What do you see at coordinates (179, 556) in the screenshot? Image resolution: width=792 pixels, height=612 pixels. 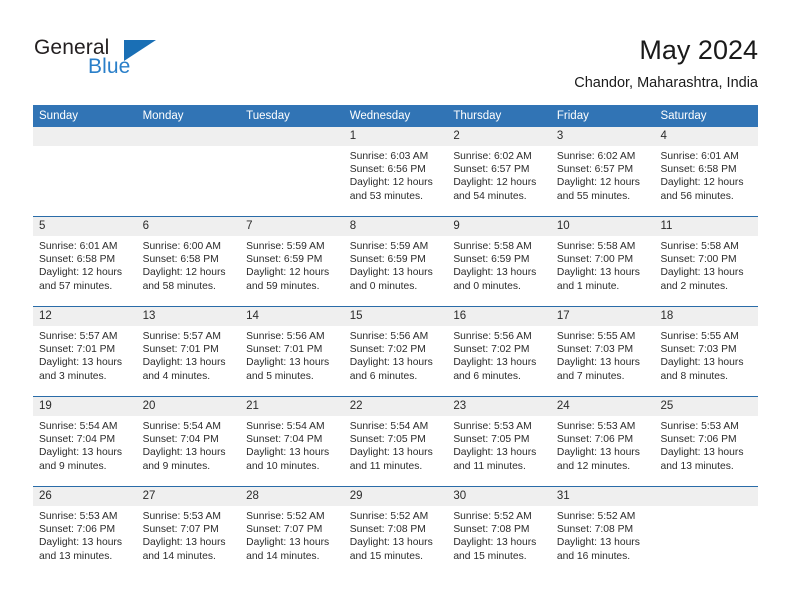 I see `day-detail-line: and 14 minutes.` at bounding box center [179, 556].